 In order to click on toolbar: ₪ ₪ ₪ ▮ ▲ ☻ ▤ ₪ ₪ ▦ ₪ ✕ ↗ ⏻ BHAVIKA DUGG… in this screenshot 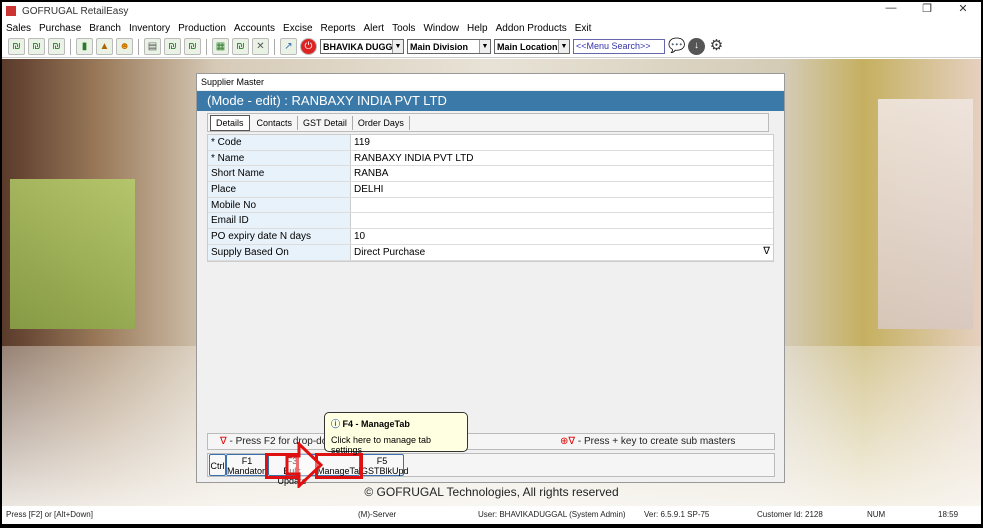, I will do `click(491, 47)`.